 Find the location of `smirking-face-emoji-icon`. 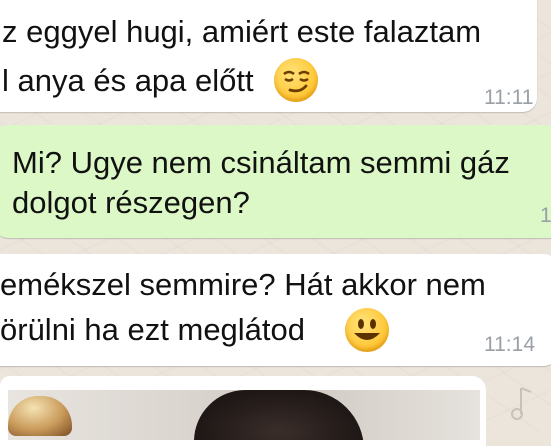

smirking-face-emoji-icon is located at coordinates (296, 80).